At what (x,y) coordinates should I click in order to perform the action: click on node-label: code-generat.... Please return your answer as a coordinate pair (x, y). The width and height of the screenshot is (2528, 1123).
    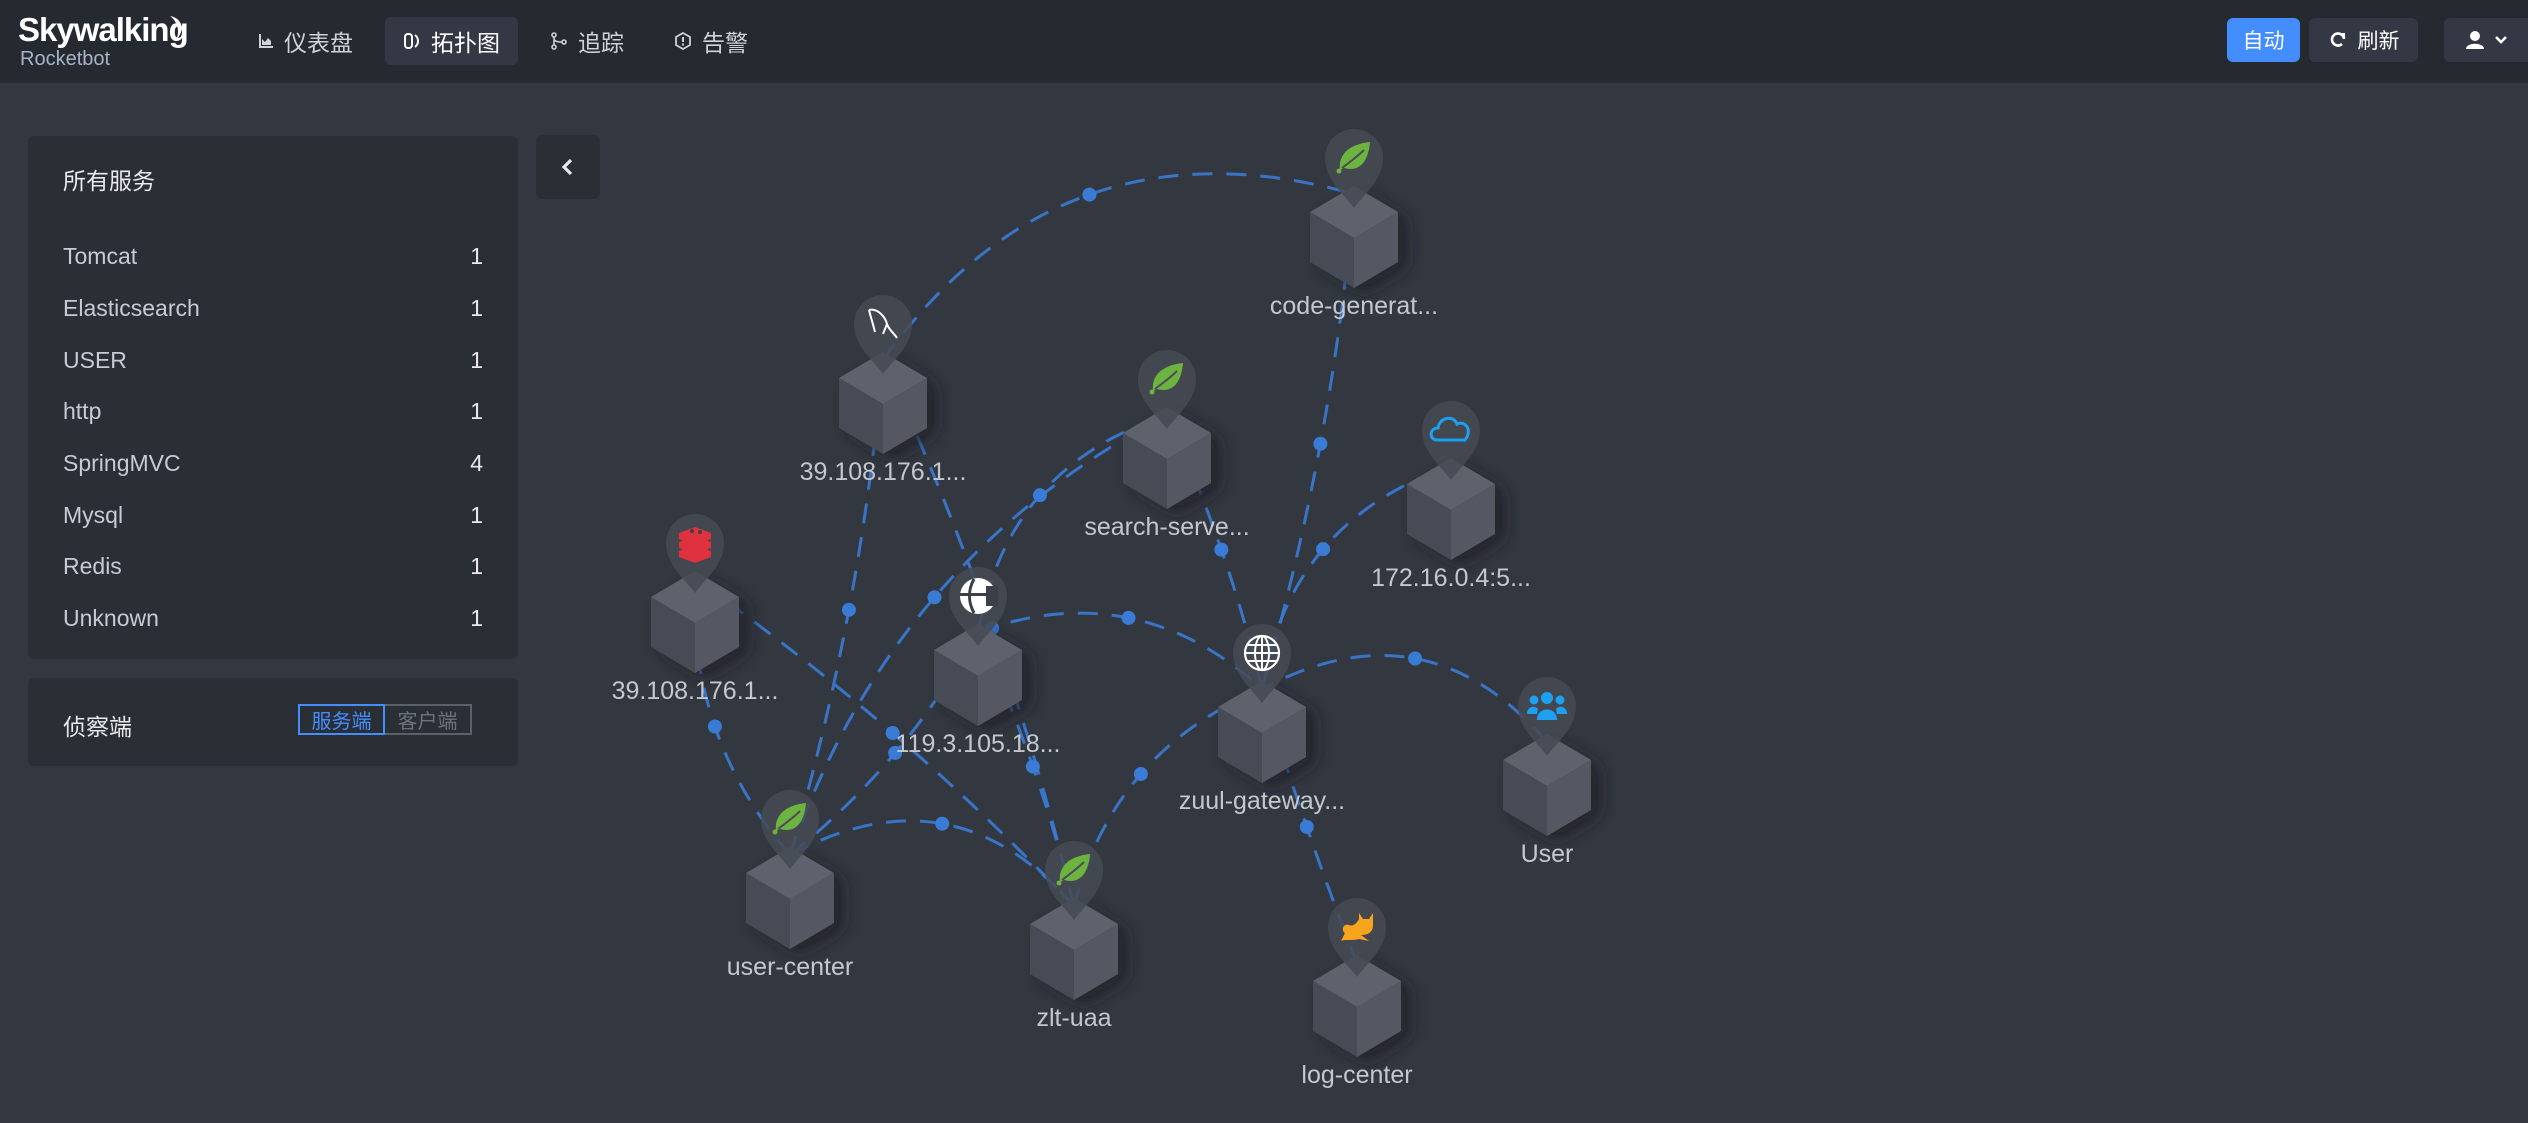
    Looking at the image, I should click on (1354, 306).